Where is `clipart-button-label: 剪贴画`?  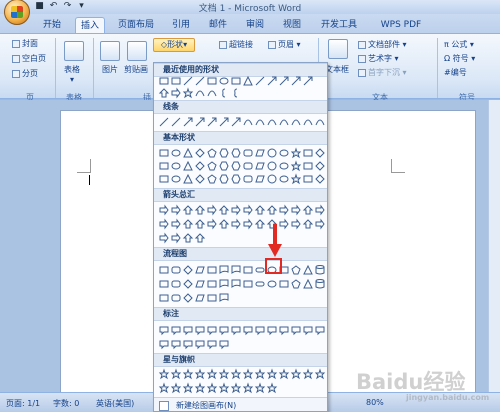
clipart-button-label: 剪贴画 is located at coordinates (136, 70).